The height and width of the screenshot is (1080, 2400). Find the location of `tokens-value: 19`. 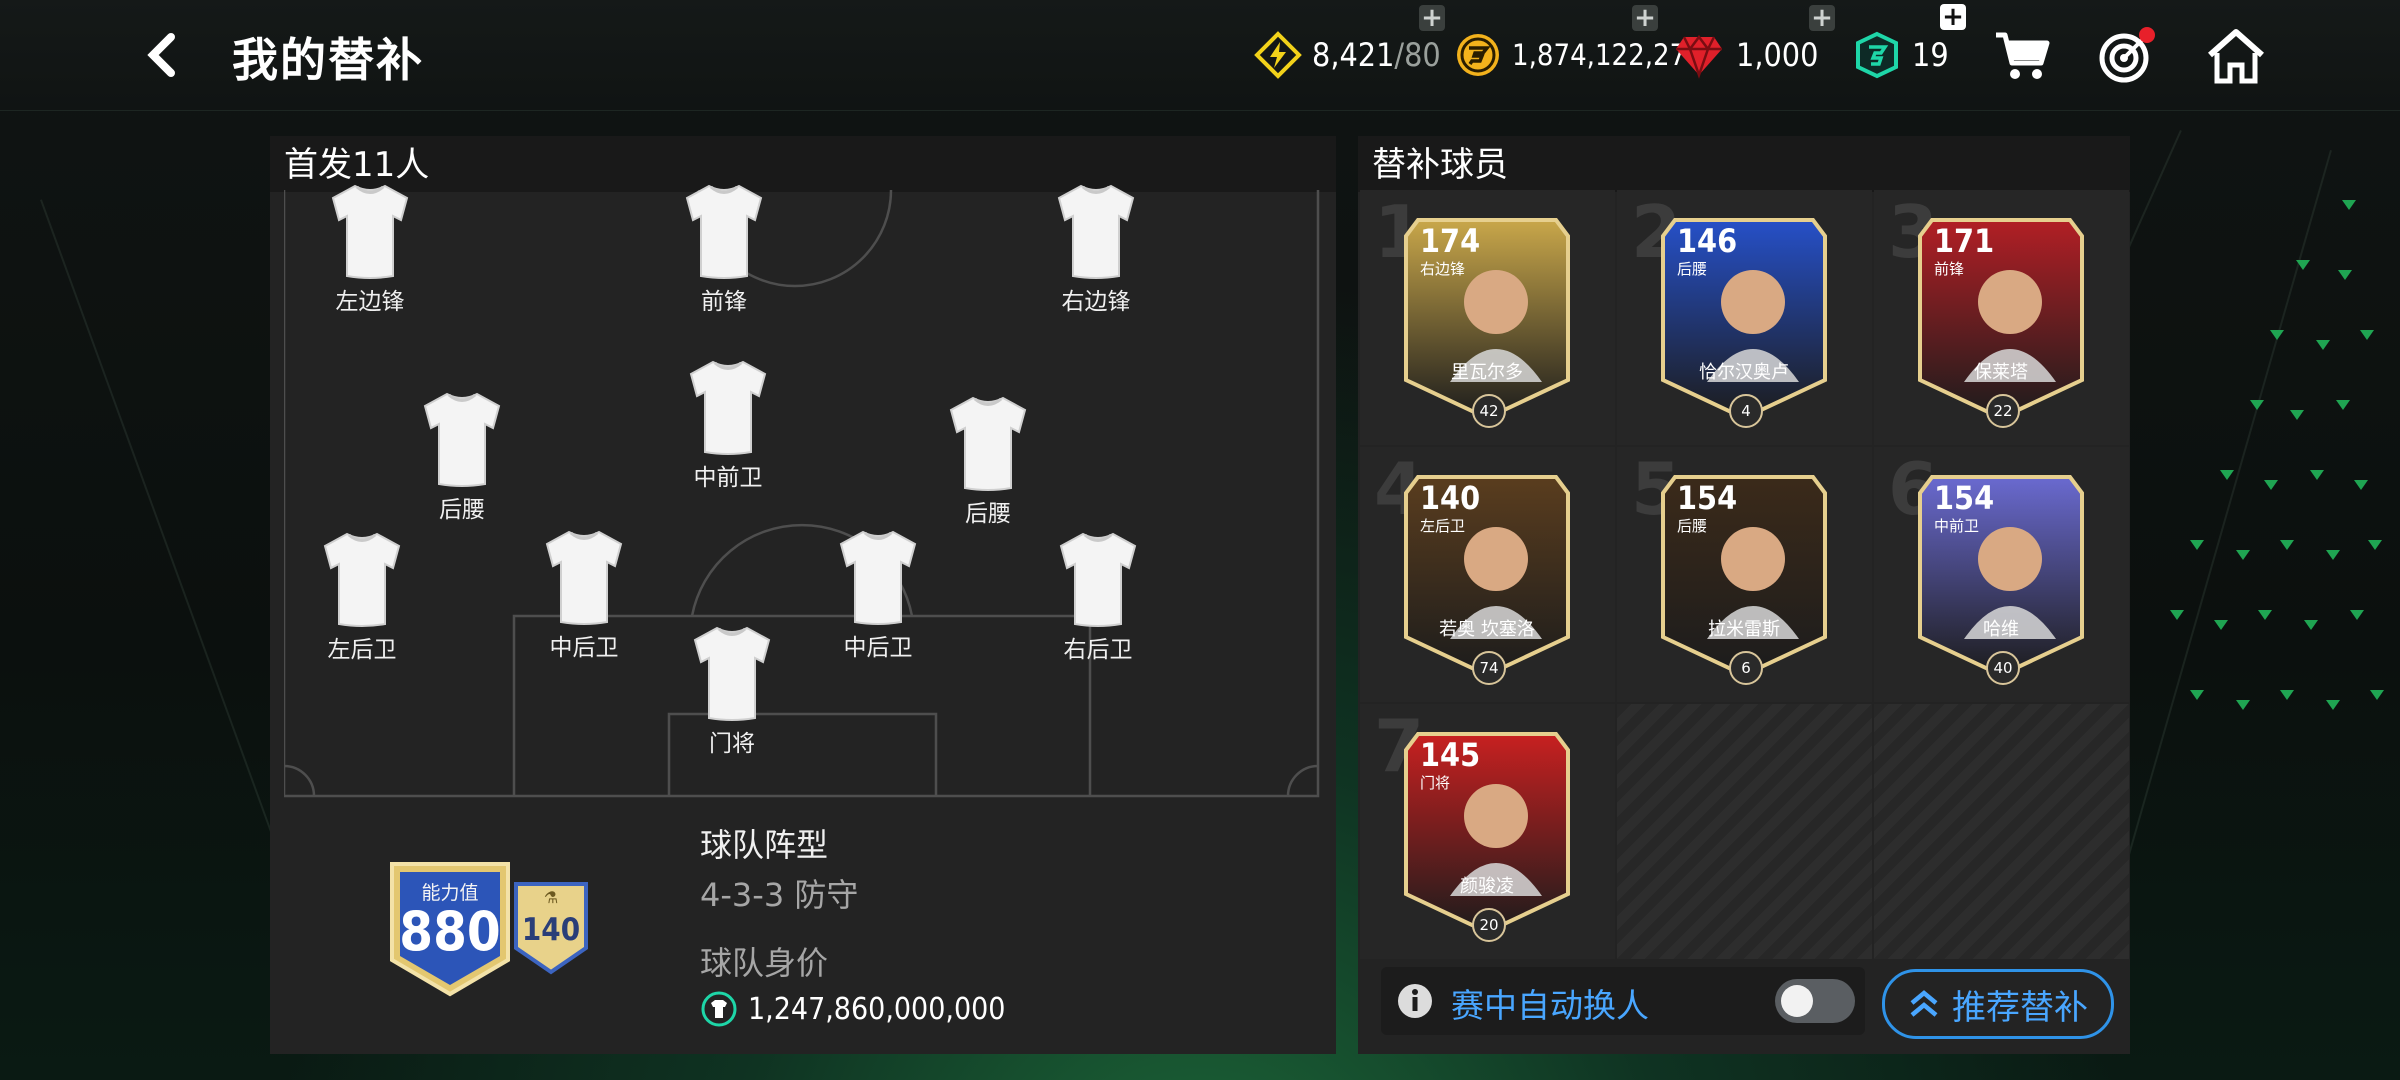

tokens-value: 19 is located at coordinates (1930, 55).